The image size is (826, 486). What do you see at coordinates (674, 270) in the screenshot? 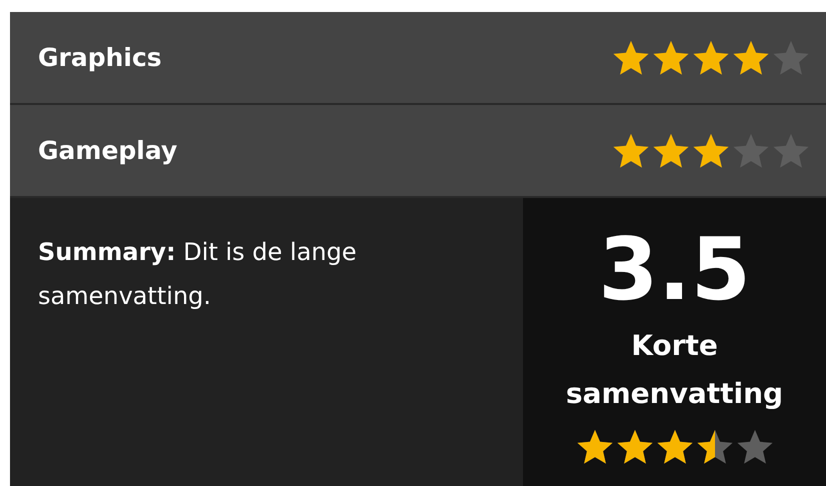
I see `score-value: 3.5` at bounding box center [674, 270].